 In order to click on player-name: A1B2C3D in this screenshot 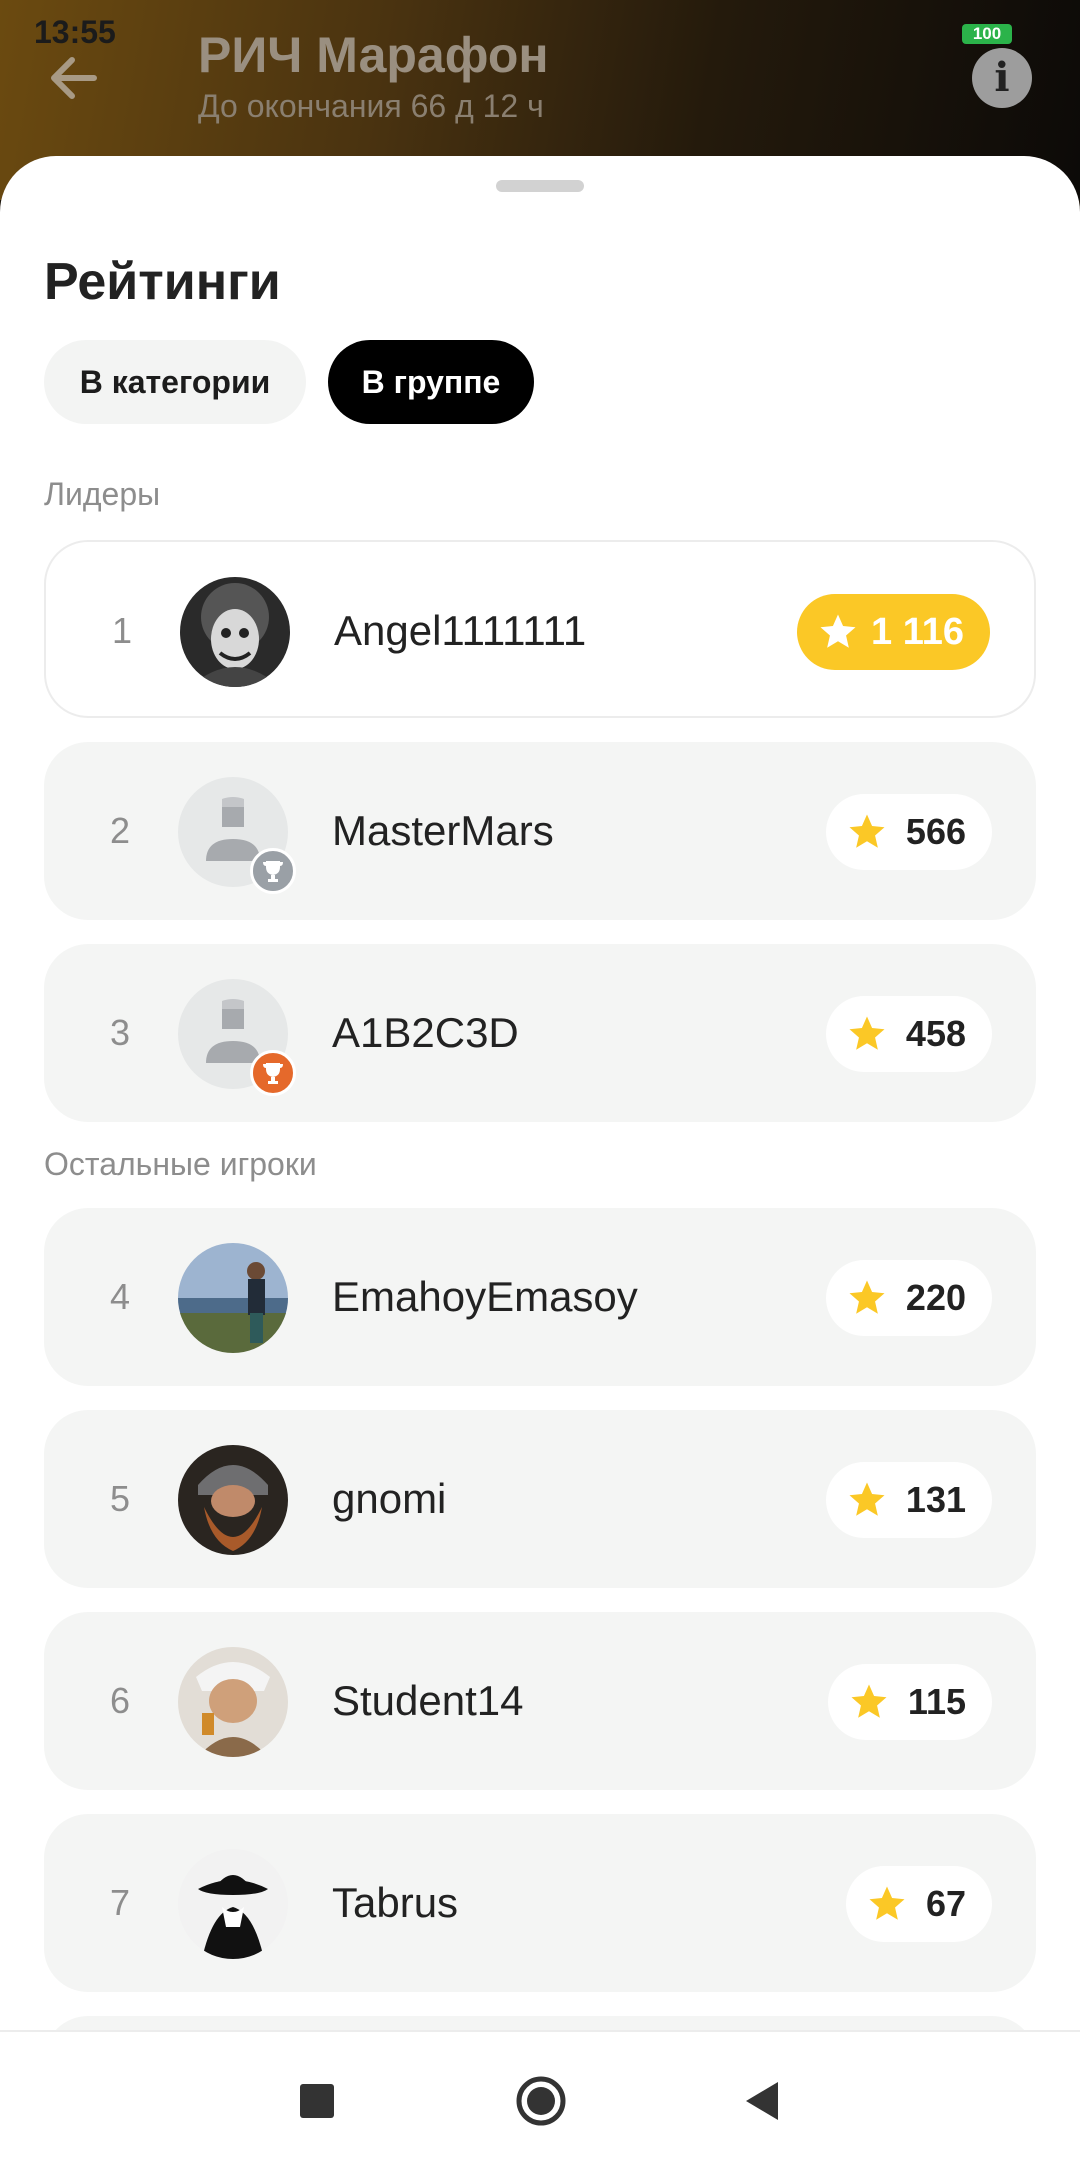, I will do `click(425, 1032)`.